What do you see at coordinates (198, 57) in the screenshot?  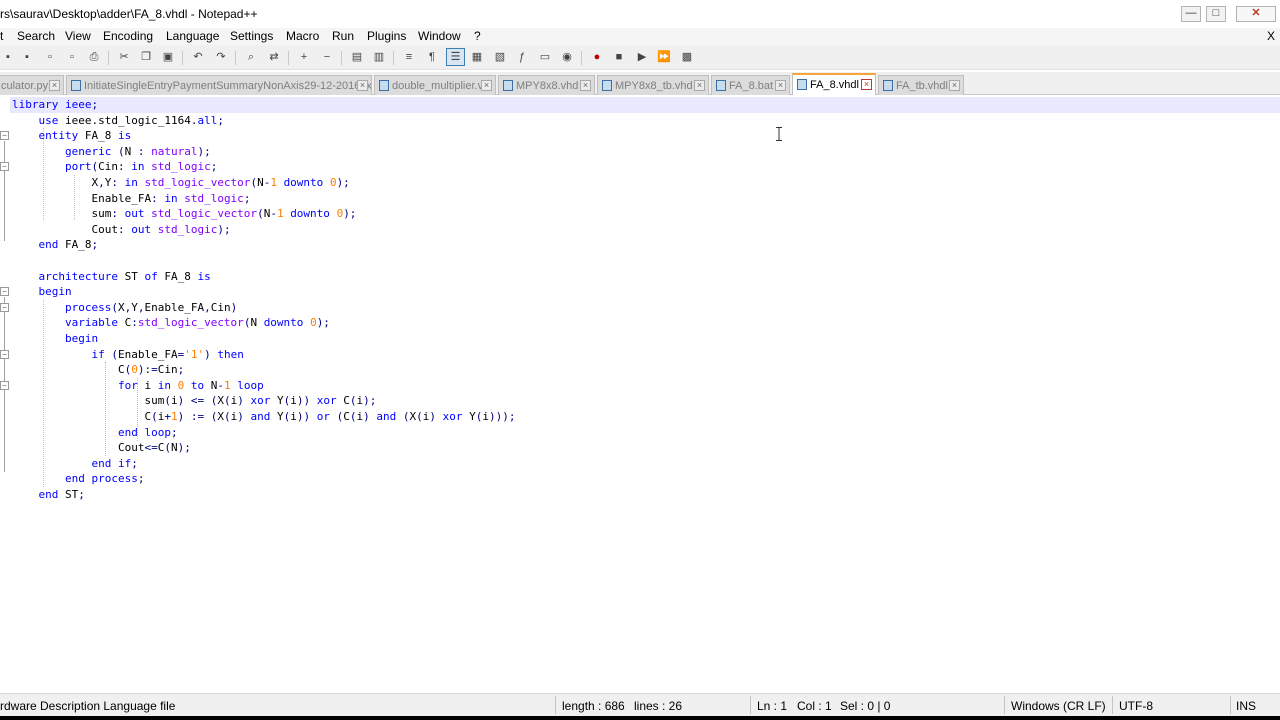 I see `undo-icon: ↶` at bounding box center [198, 57].